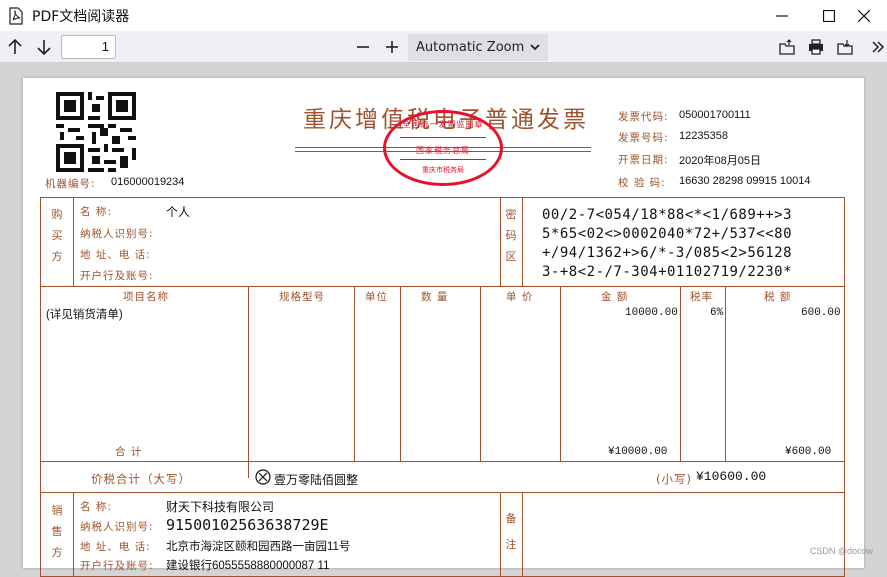  Describe the element at coordinates (117, 527) in the screenshot. I see `seller-taxid-label: 纳税人识别号:` at that location.